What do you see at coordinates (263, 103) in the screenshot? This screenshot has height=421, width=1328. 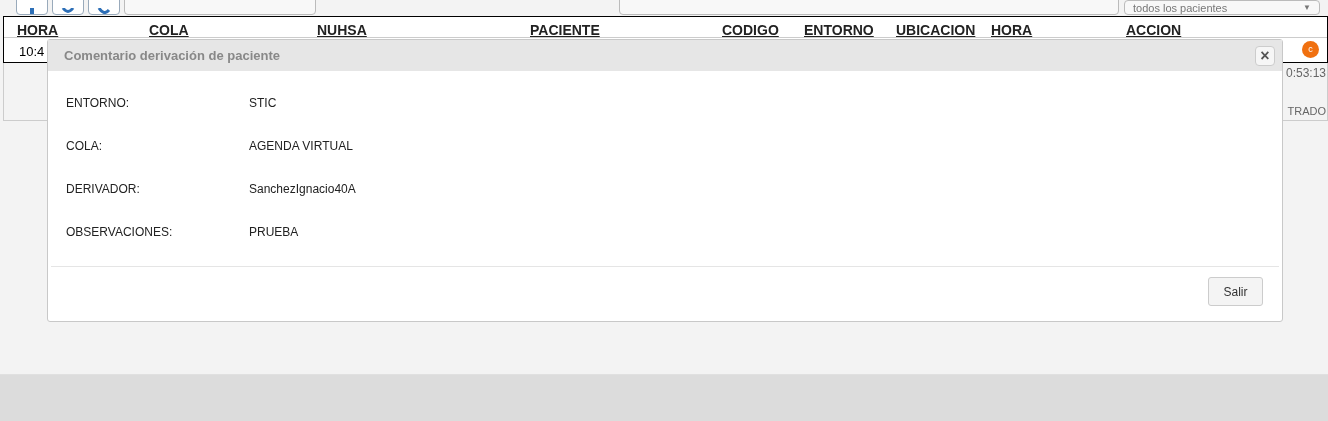 I see `field-value: STIC` at bounding box center [263, 103].